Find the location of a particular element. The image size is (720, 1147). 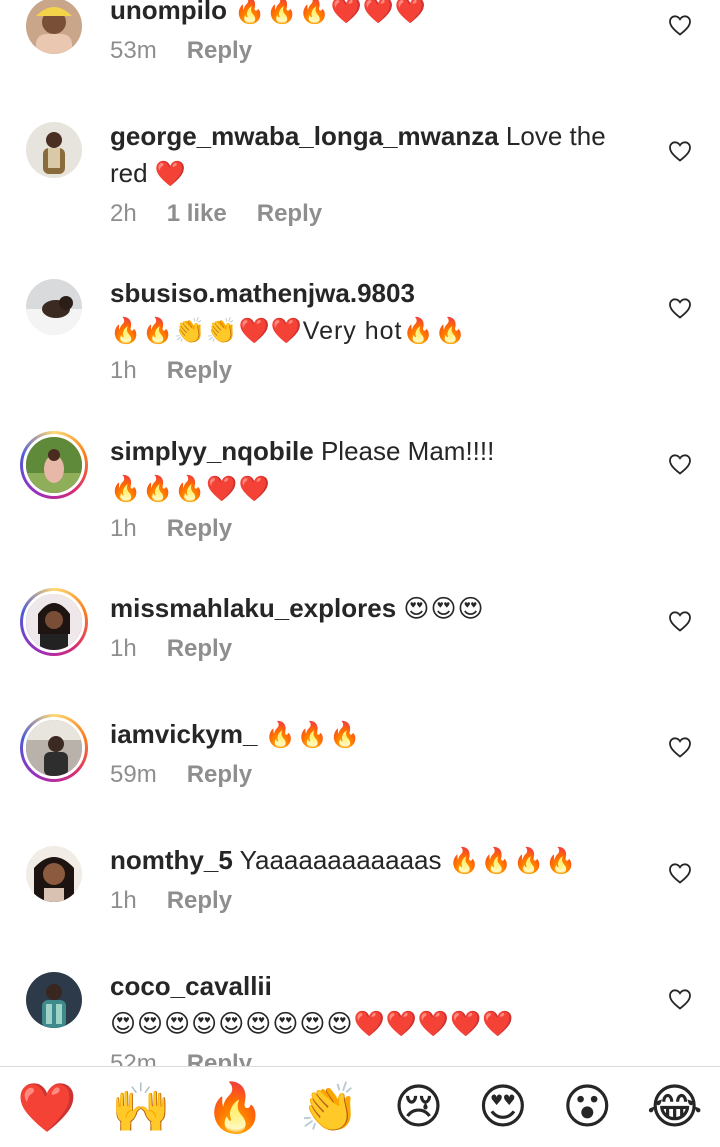

comment-time: 2h is located at coordinates (123, 213).